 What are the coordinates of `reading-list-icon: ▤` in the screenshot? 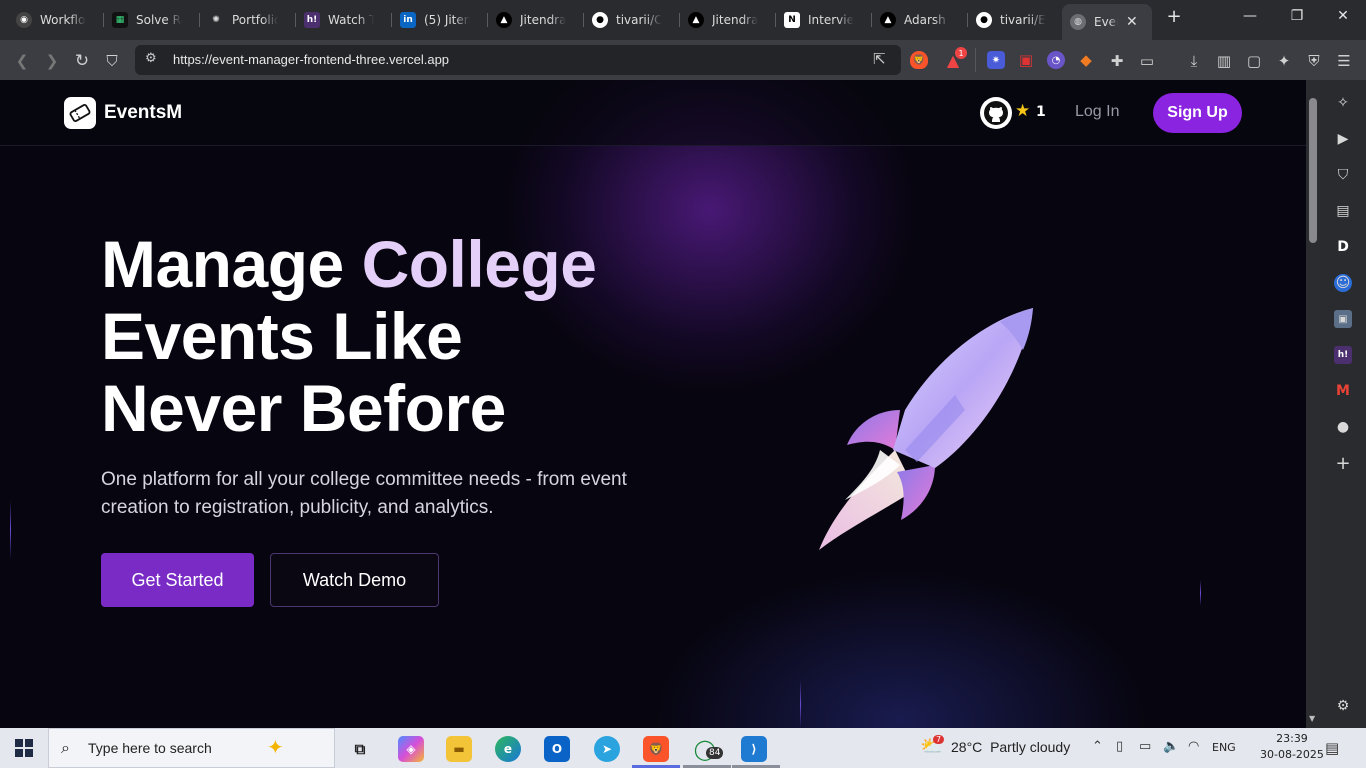 It's located at (1343, 211).